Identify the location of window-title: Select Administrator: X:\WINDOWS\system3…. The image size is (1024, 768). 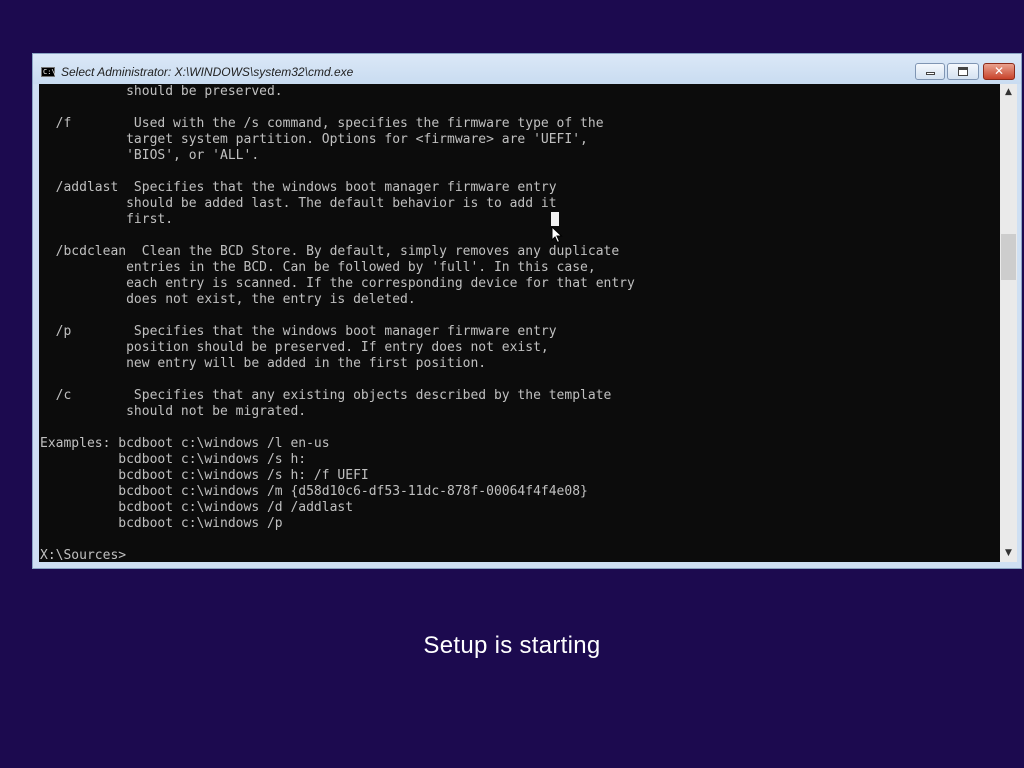
(207, 72).